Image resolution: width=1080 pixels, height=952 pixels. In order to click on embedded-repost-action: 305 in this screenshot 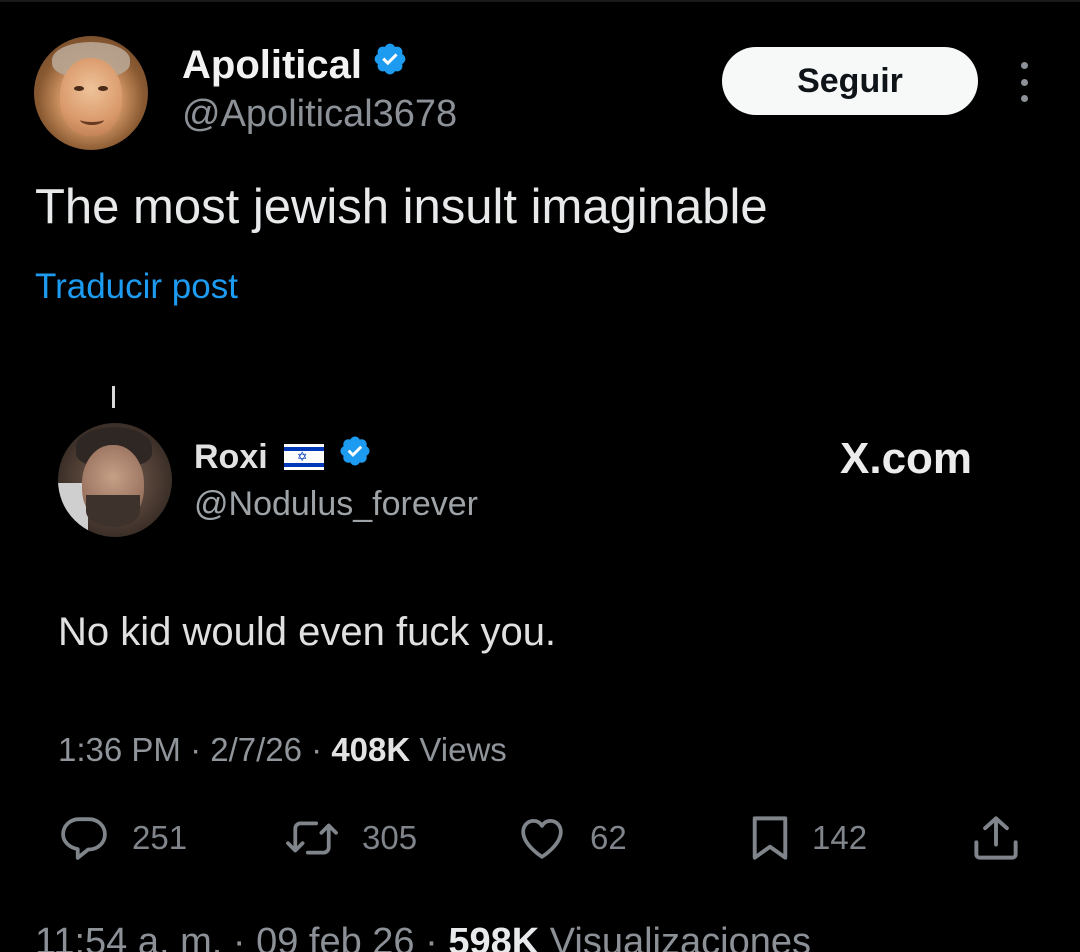, I will do `click(350, 838)`.